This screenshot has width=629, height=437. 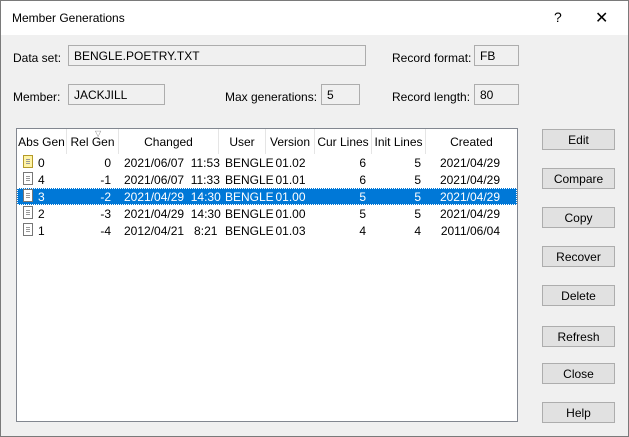 I want to click on refresh-button: Refresh, so click(x=578, y=336).